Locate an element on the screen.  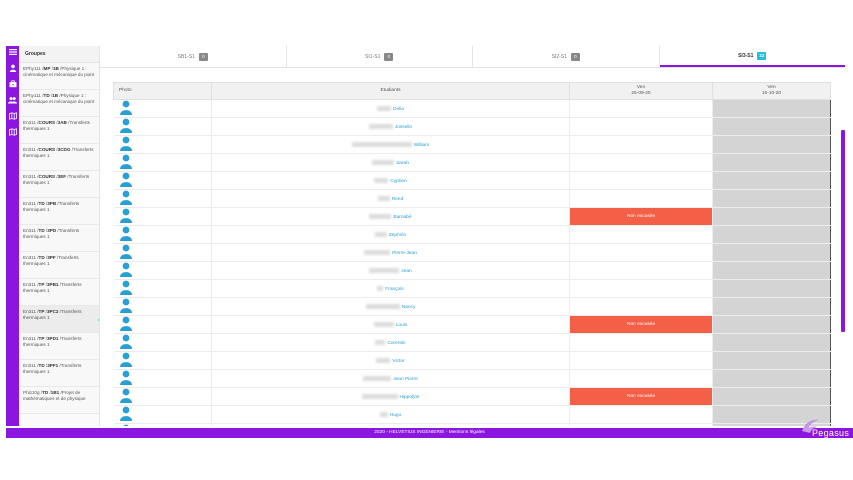
menu-icon is located at coordinates (12, 55).